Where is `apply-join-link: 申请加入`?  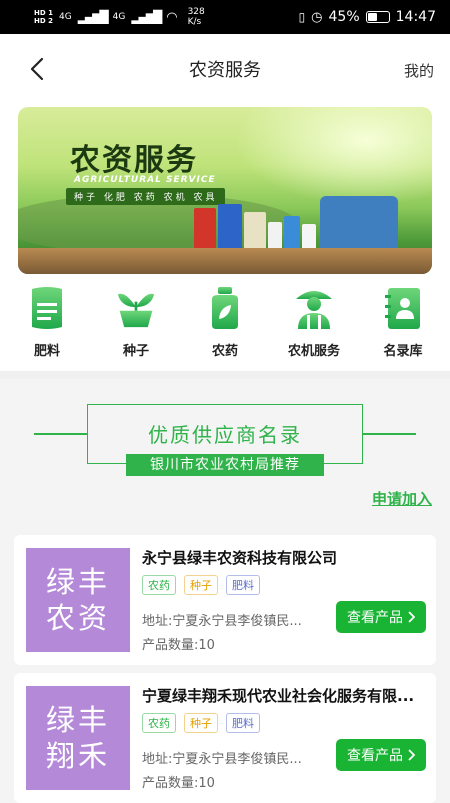
apply-join-link: 申请加入 is located at coordinates (402, 498).